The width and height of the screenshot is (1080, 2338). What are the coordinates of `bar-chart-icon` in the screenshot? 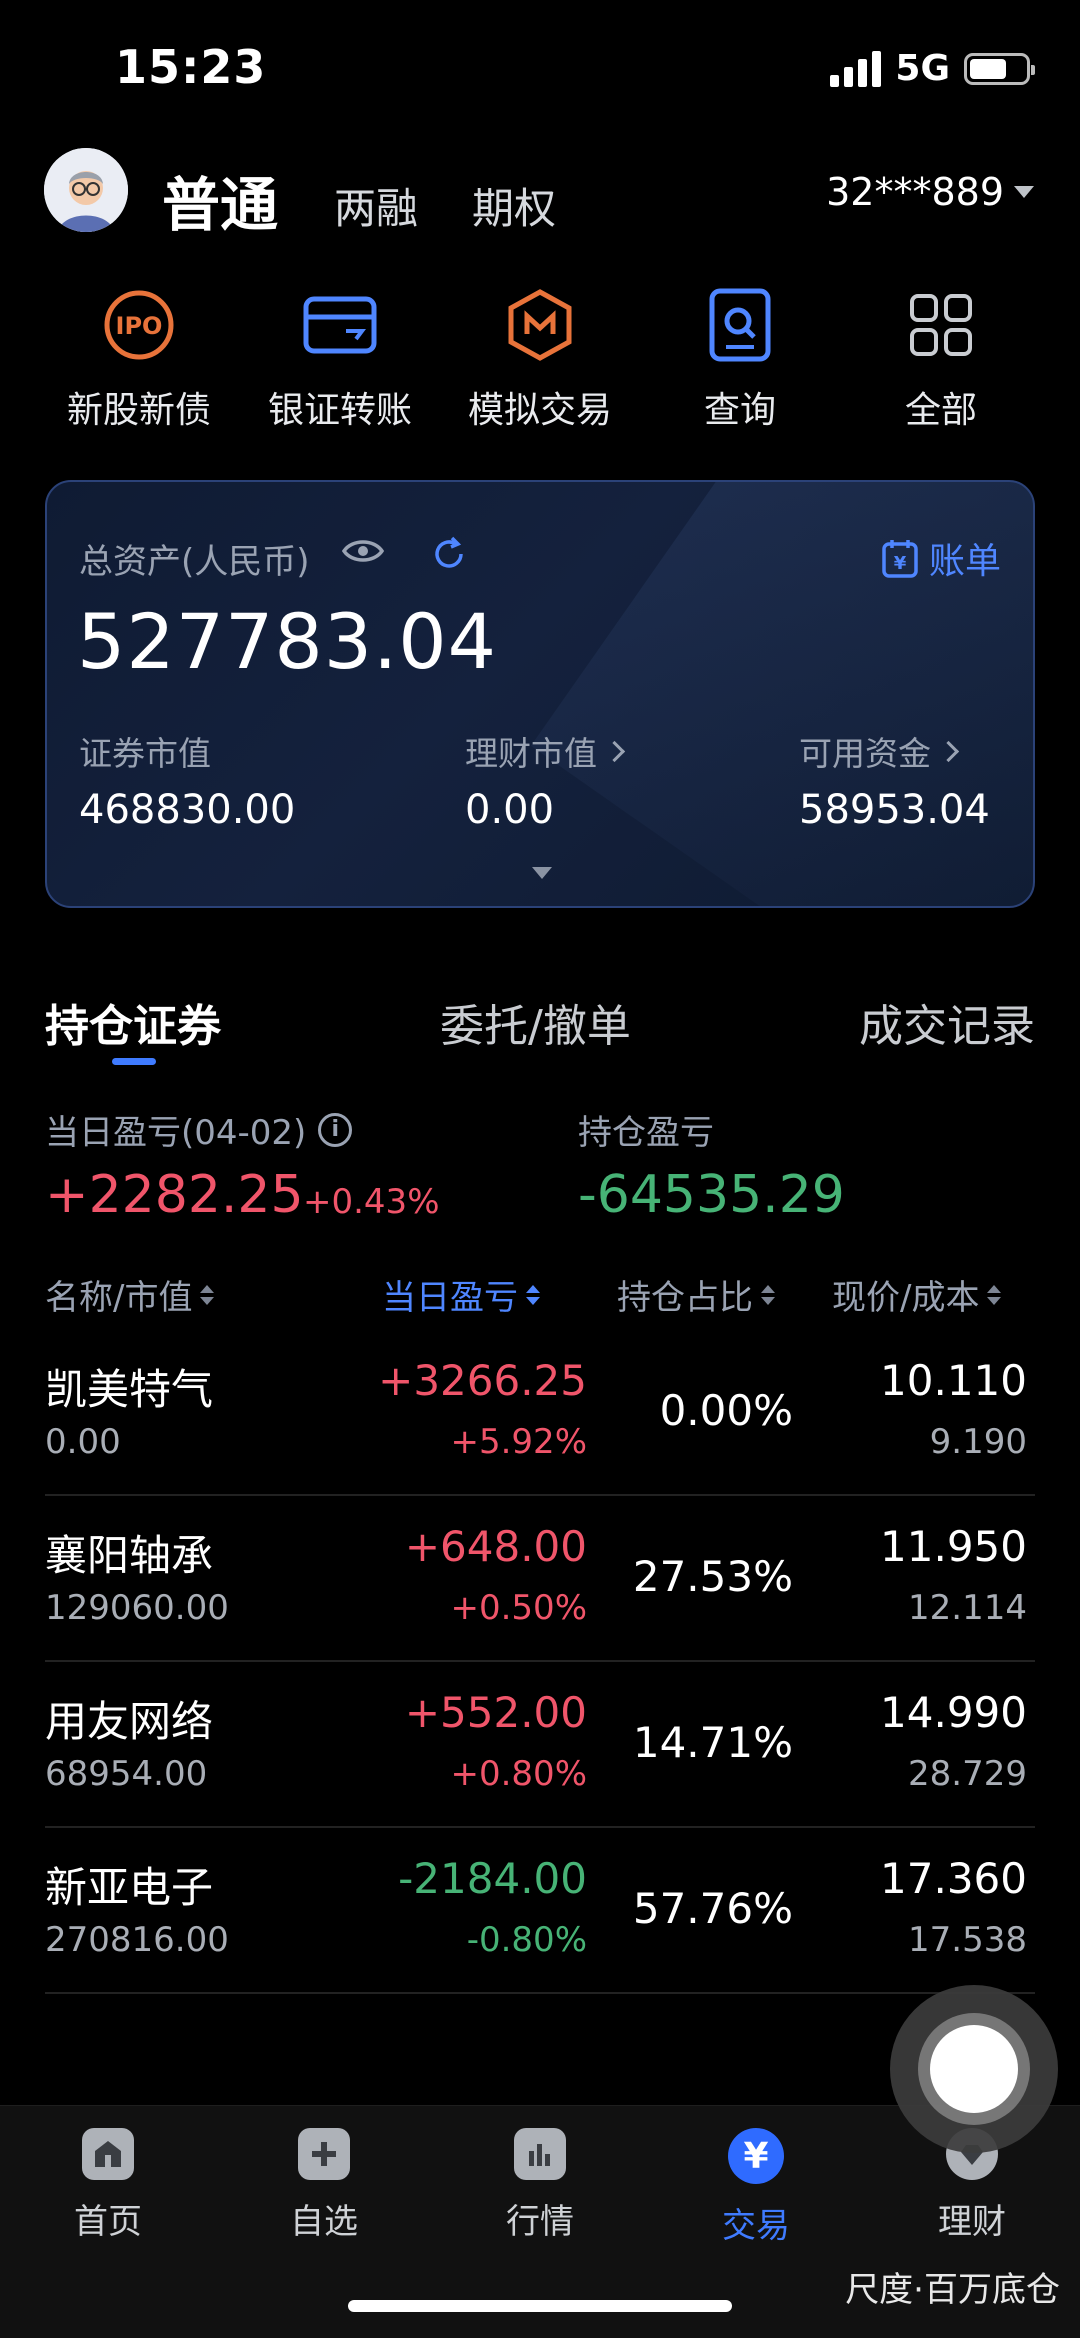 It's located at (540, 2154).